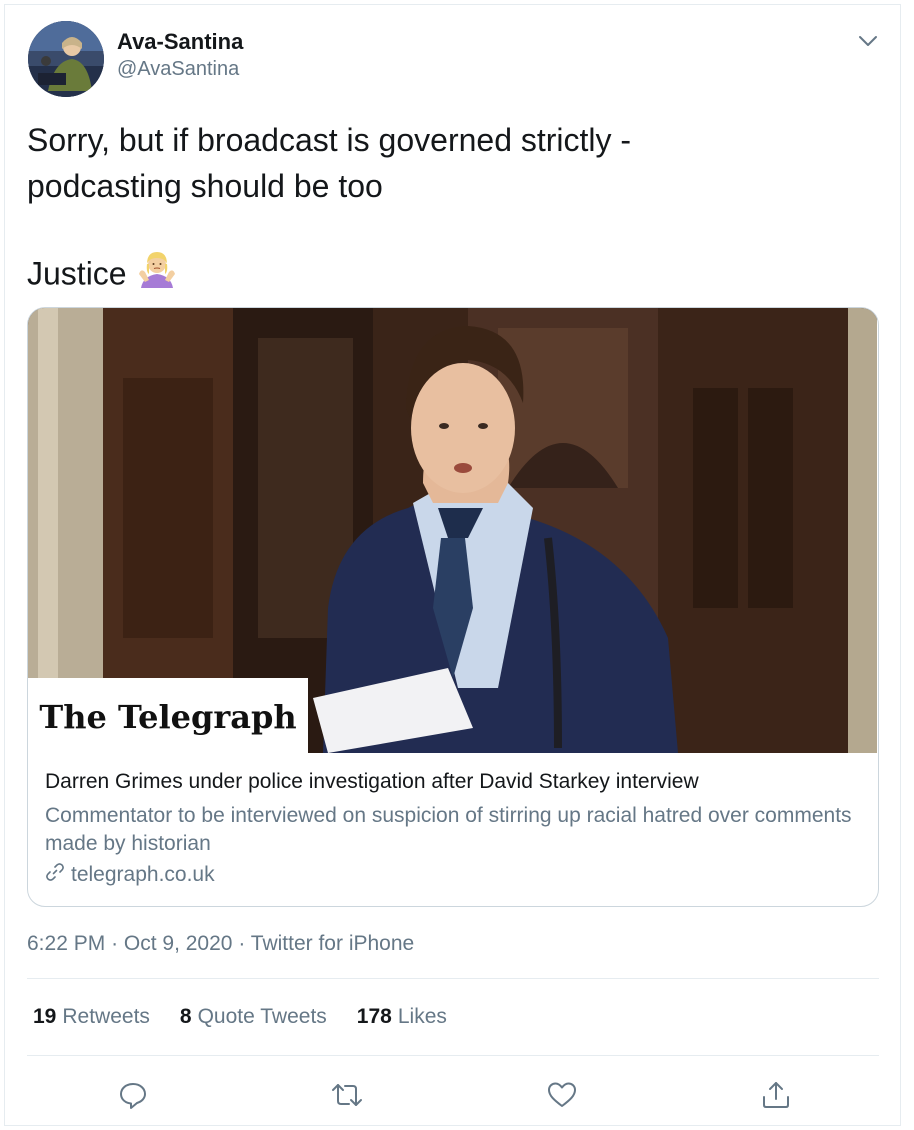 The width and height of the screenshot is (914, 1130). Describe the element at coordinates (332, 943) in the screenshot. I see `tweet-source: Twitter for iPhone` at that location.